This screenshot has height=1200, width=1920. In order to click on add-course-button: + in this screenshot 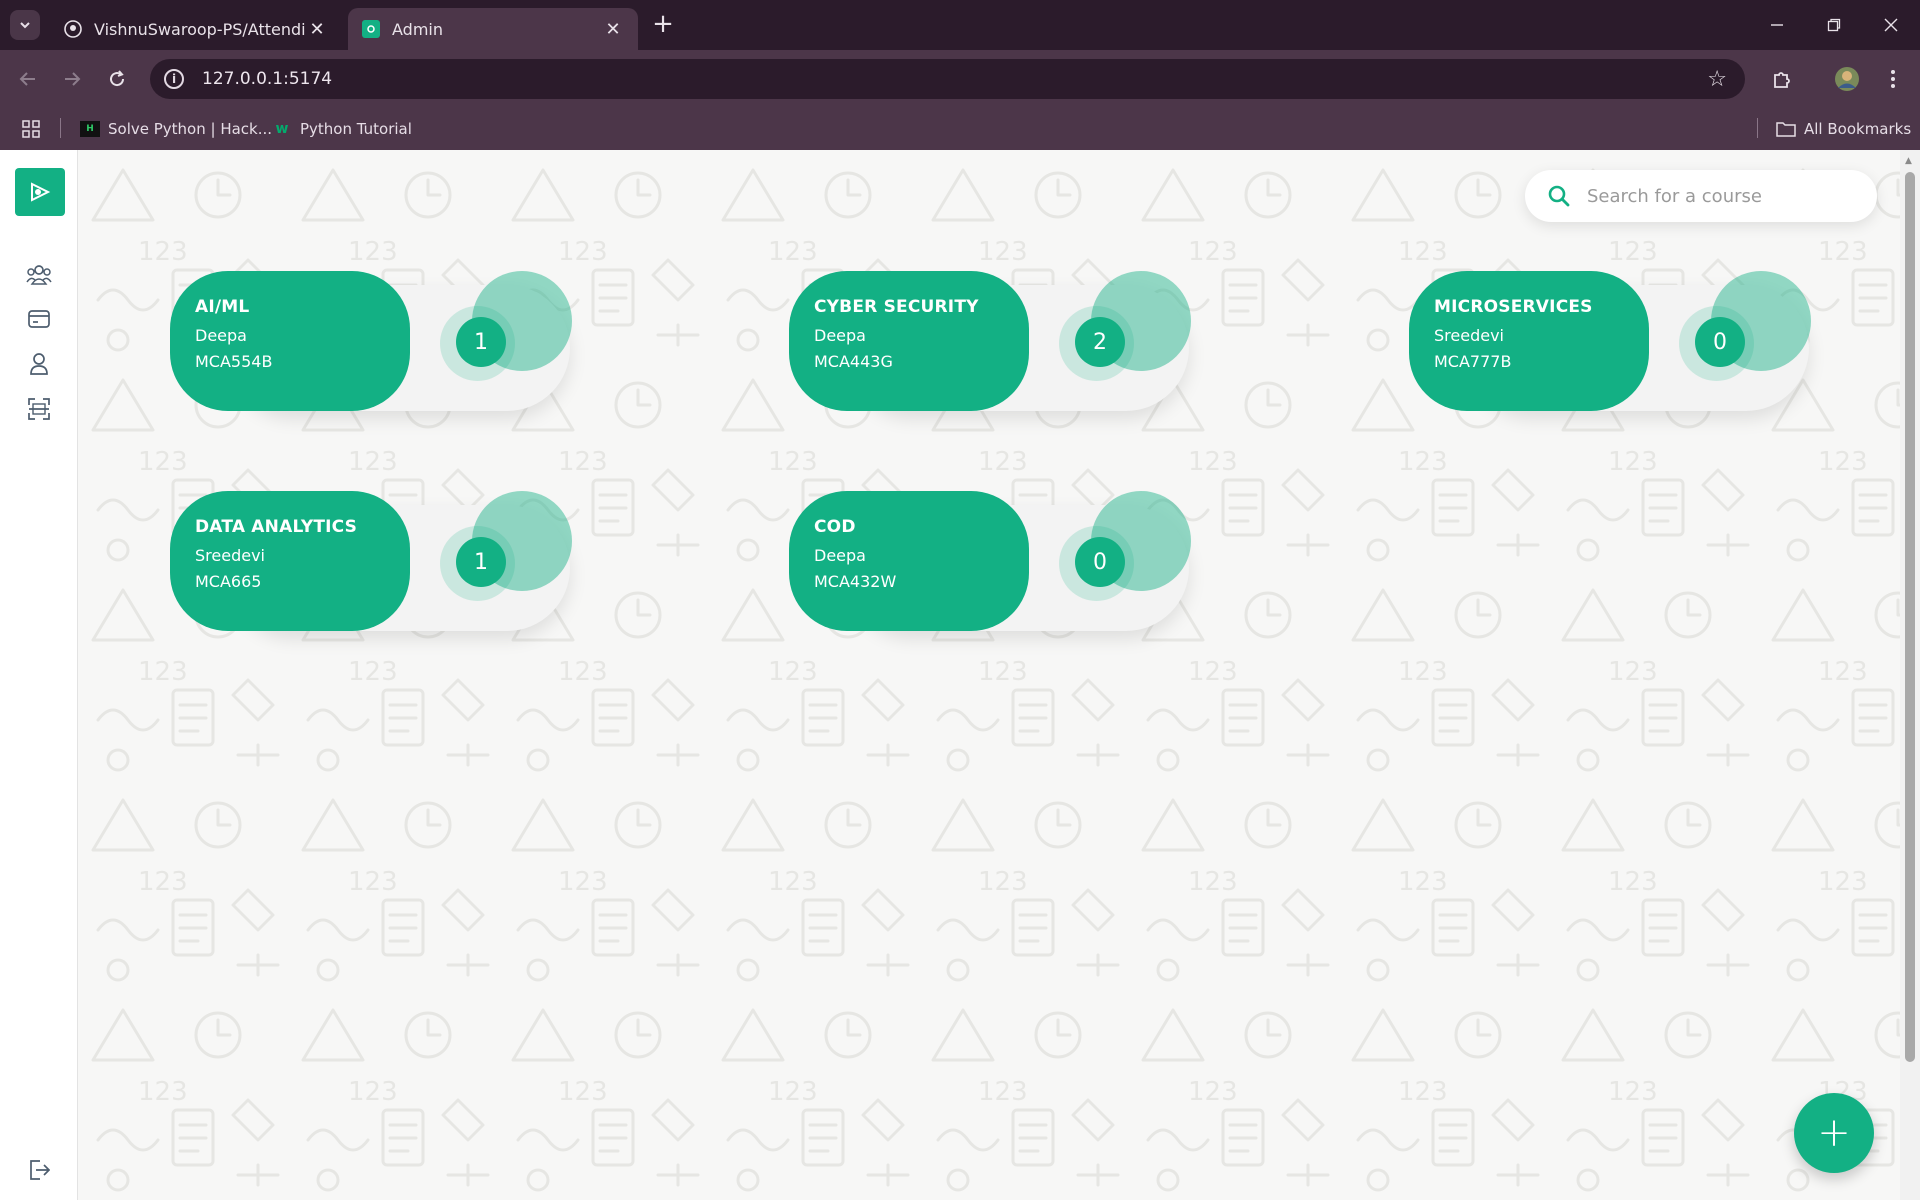, I will do `click(1834, 1133)`.